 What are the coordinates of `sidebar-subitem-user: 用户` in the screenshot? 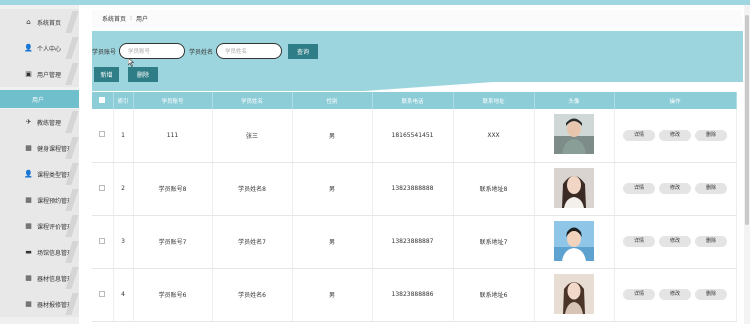 It's located at (39, 99).